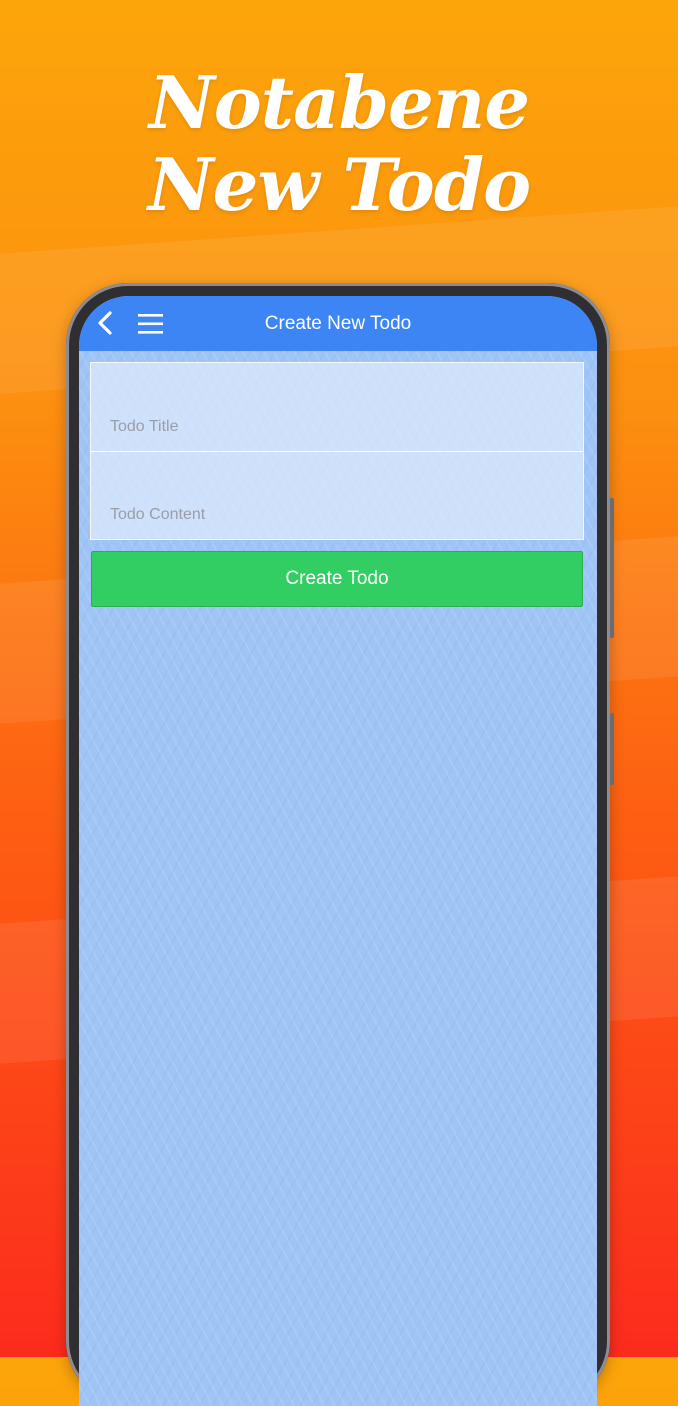 This screenshot has height=1406, width=678. I want to click on todo-title-field-wrapper, so click(337, 407).